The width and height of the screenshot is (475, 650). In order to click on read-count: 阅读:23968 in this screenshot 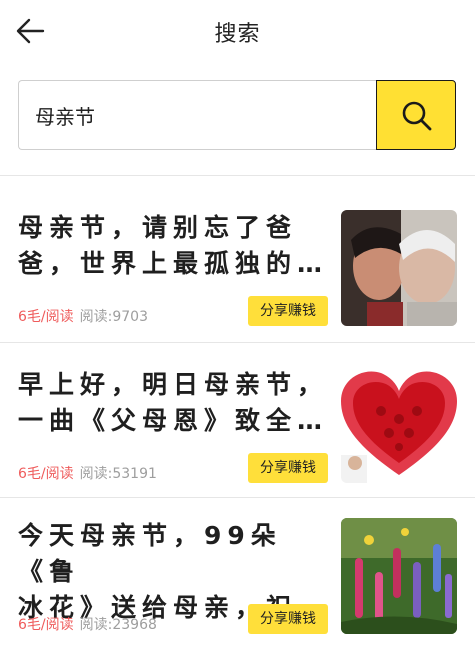, I will do `click(118, 625)`.